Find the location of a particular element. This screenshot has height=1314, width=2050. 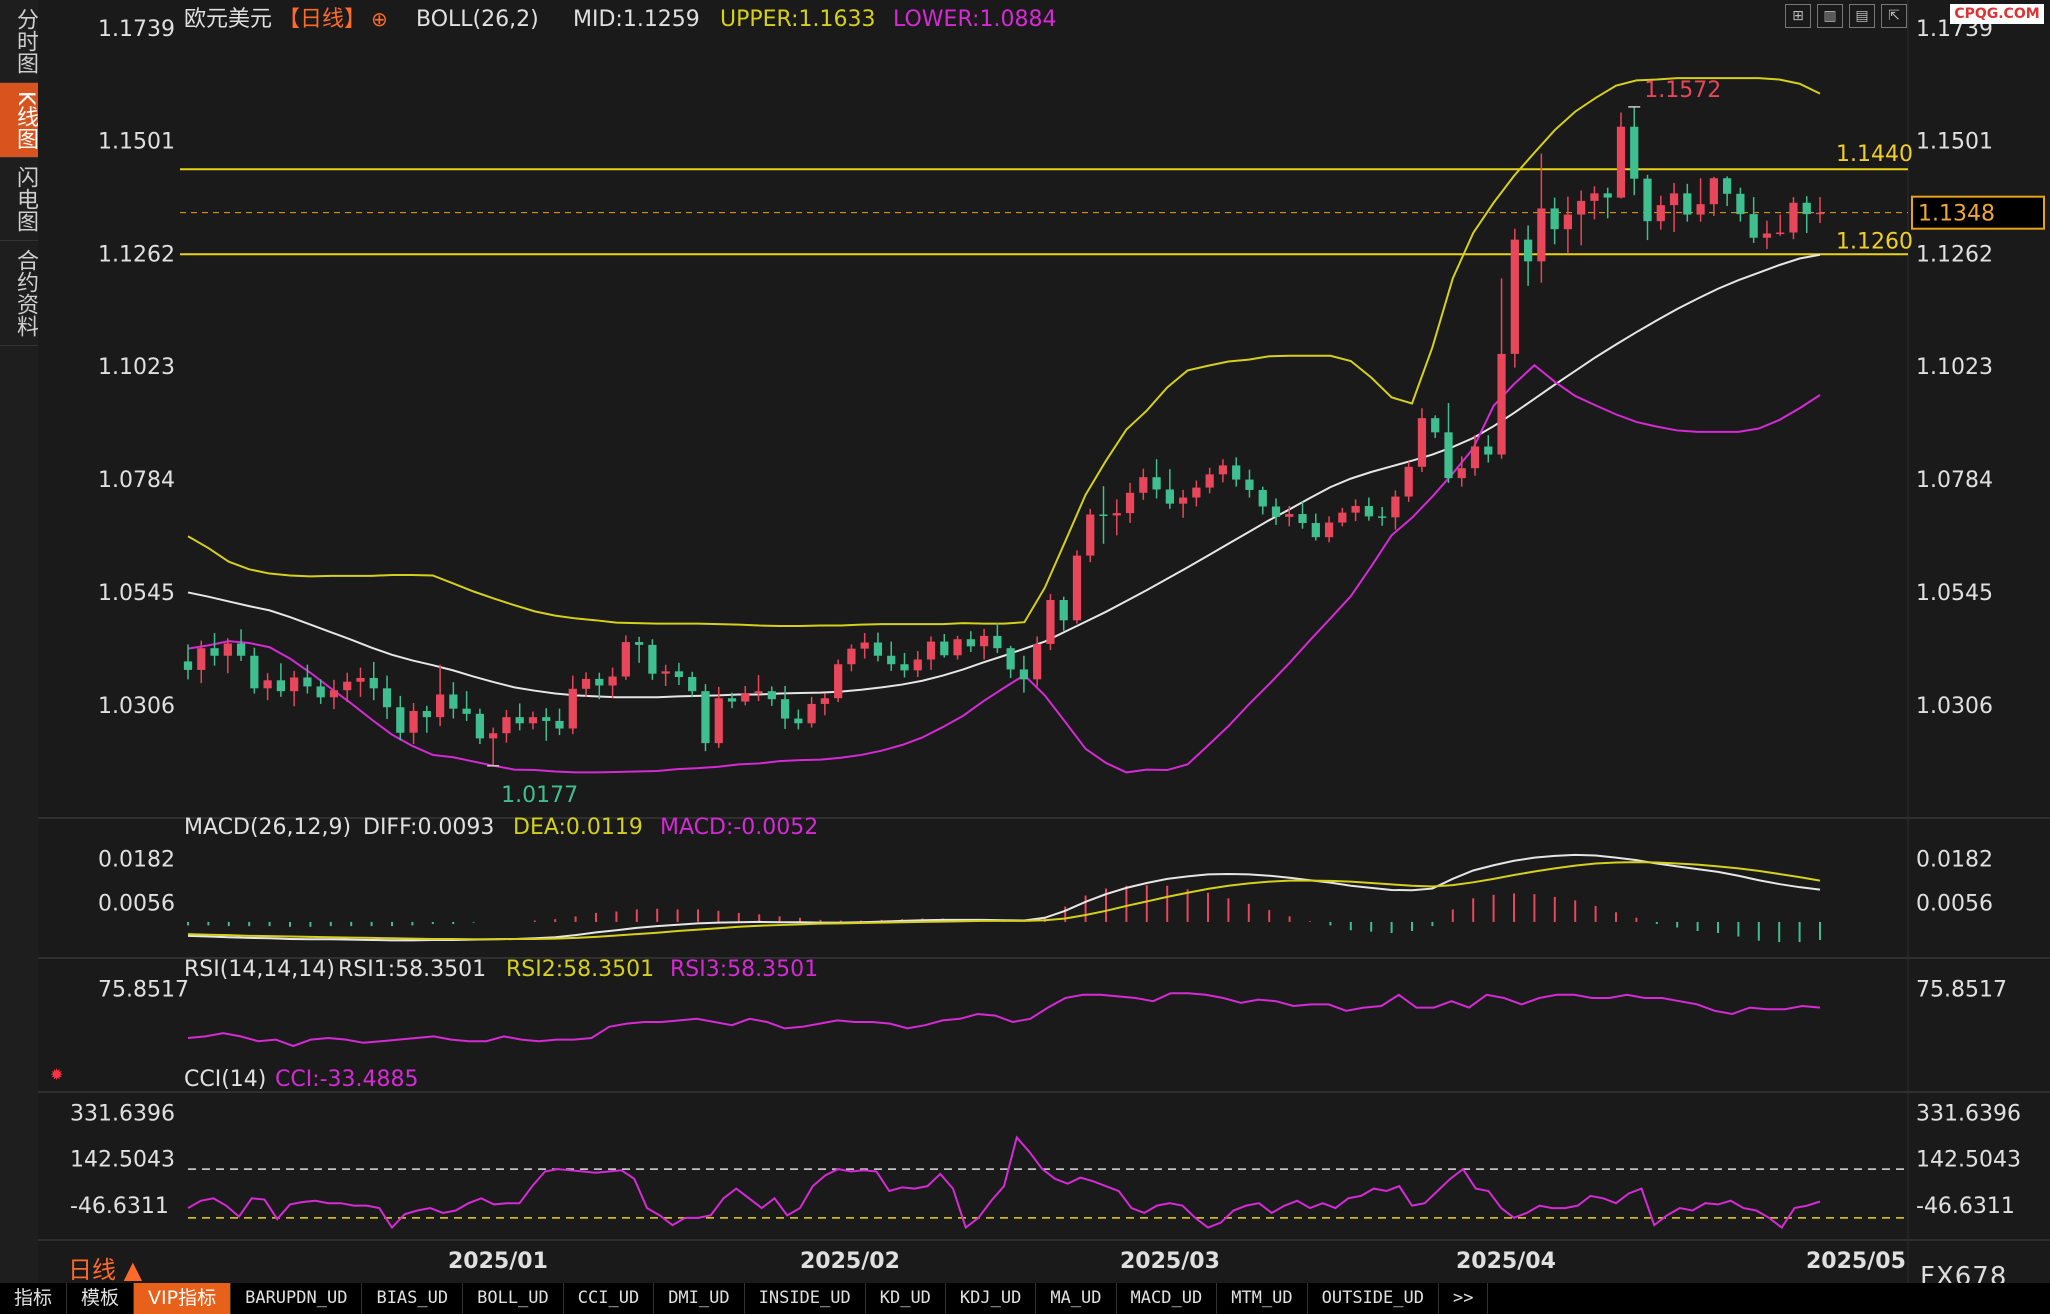

rsi-name: RSI(14,14,14) is located at coordinates (259, 969).